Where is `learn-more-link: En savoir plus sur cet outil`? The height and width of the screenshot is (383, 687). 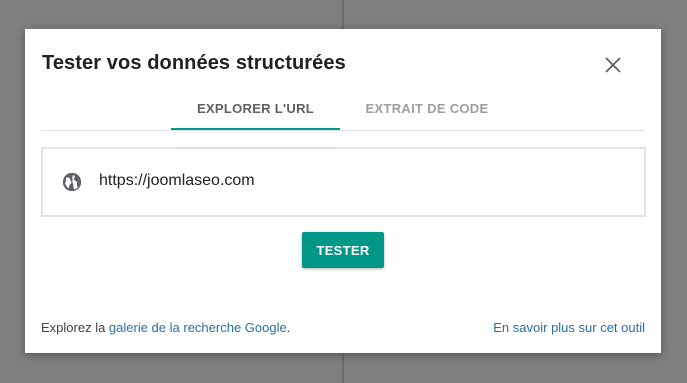 learn-more-link: En savoir plus sur cet outil is located at coordinates (569, 327).